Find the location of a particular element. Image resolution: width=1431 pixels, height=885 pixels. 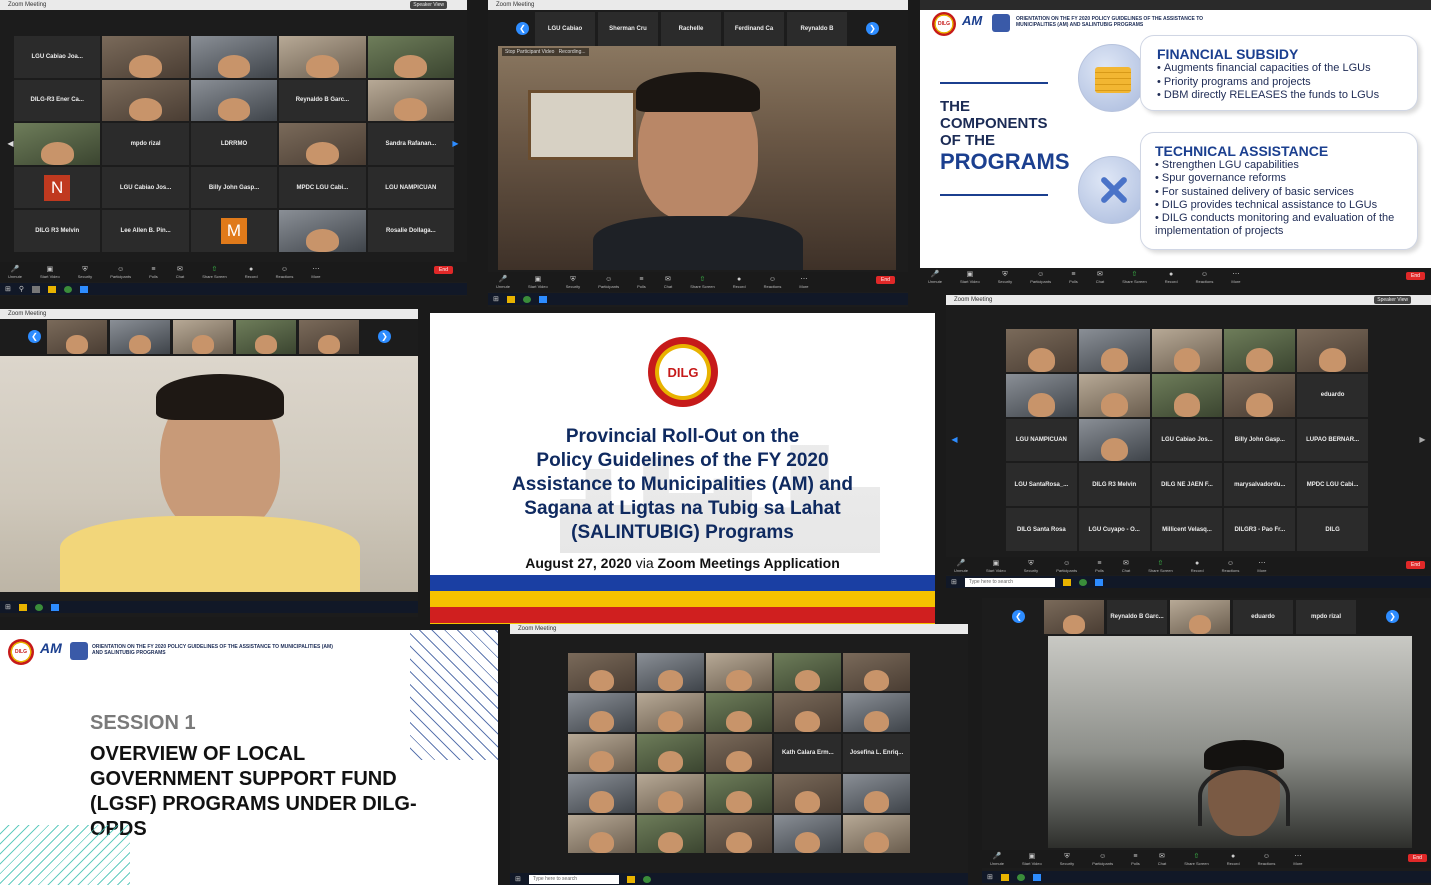

participant-tile: DILG R3 Melvin is located at coordinates (57, 231).